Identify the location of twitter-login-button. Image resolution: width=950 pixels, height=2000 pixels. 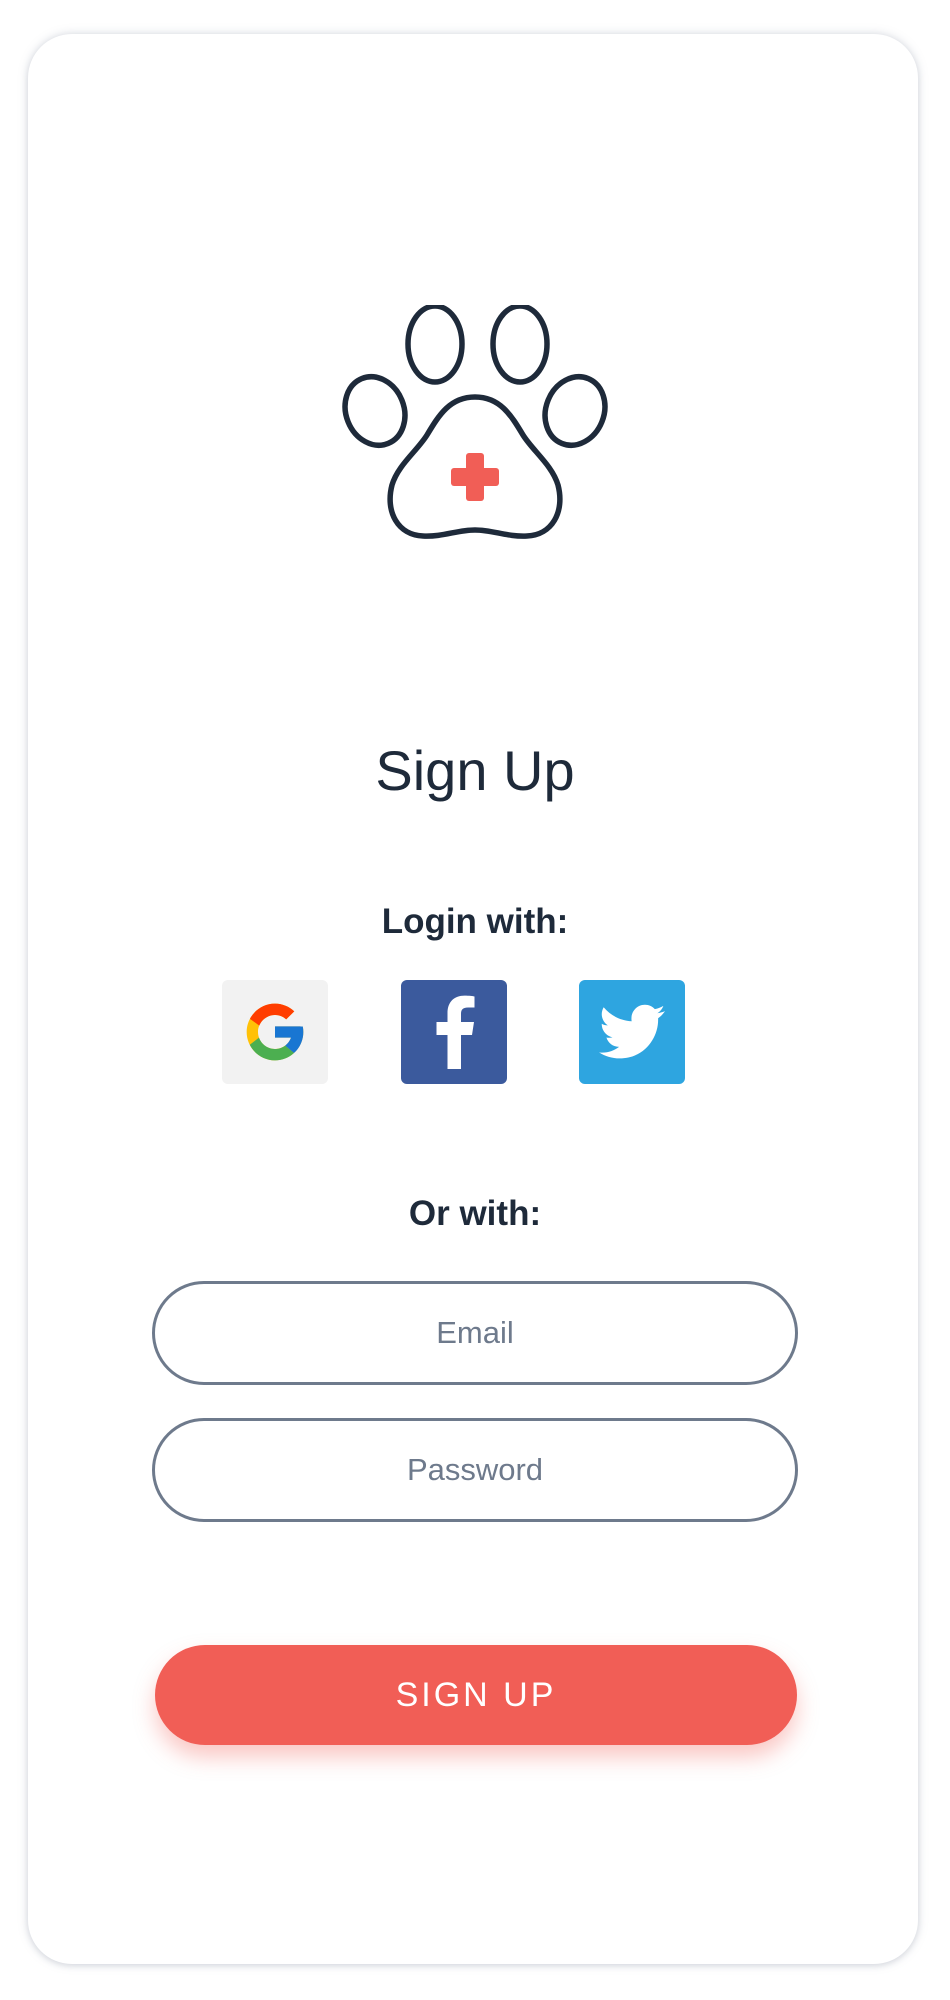
(632, 1032).